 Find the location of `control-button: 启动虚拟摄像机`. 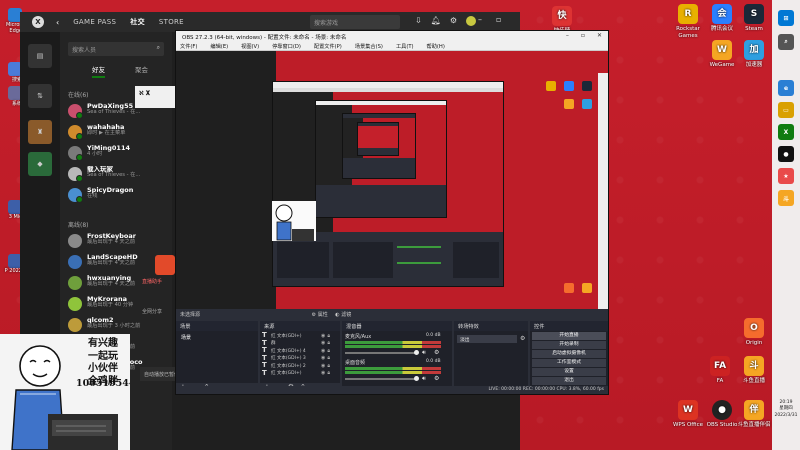

control-button: 启动虚拟摄像机 is located at coordinates (569, 354).